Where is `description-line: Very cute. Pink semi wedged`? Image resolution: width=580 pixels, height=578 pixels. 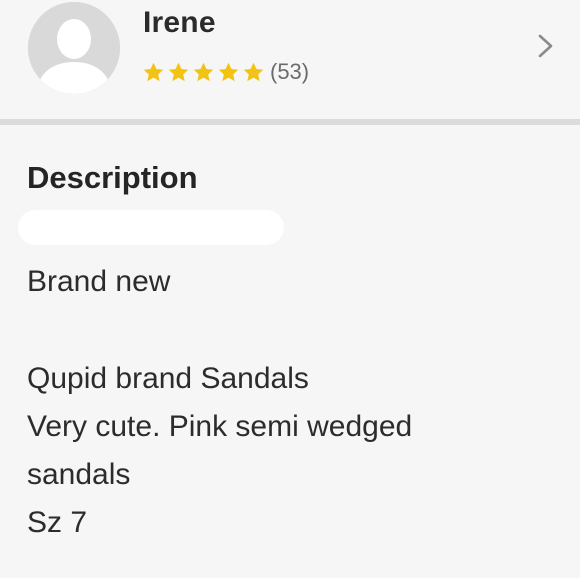
description-line: Very cute. Pink semi wedged is located at coordinates (220, 426).